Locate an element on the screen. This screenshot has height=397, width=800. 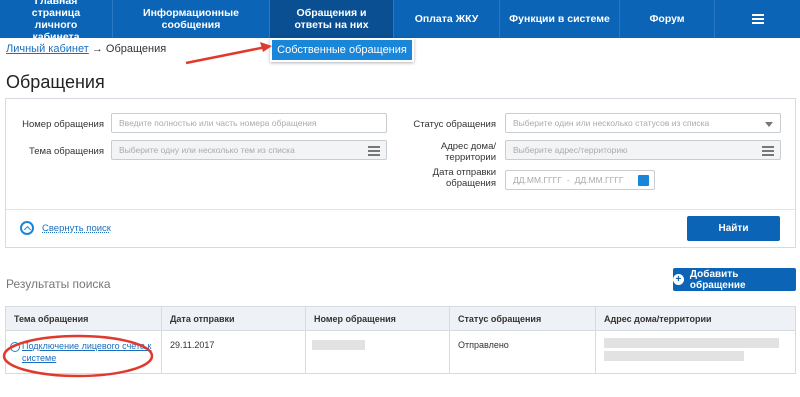
row-date: 29.11.2017 is located at coordinates (192, 345).